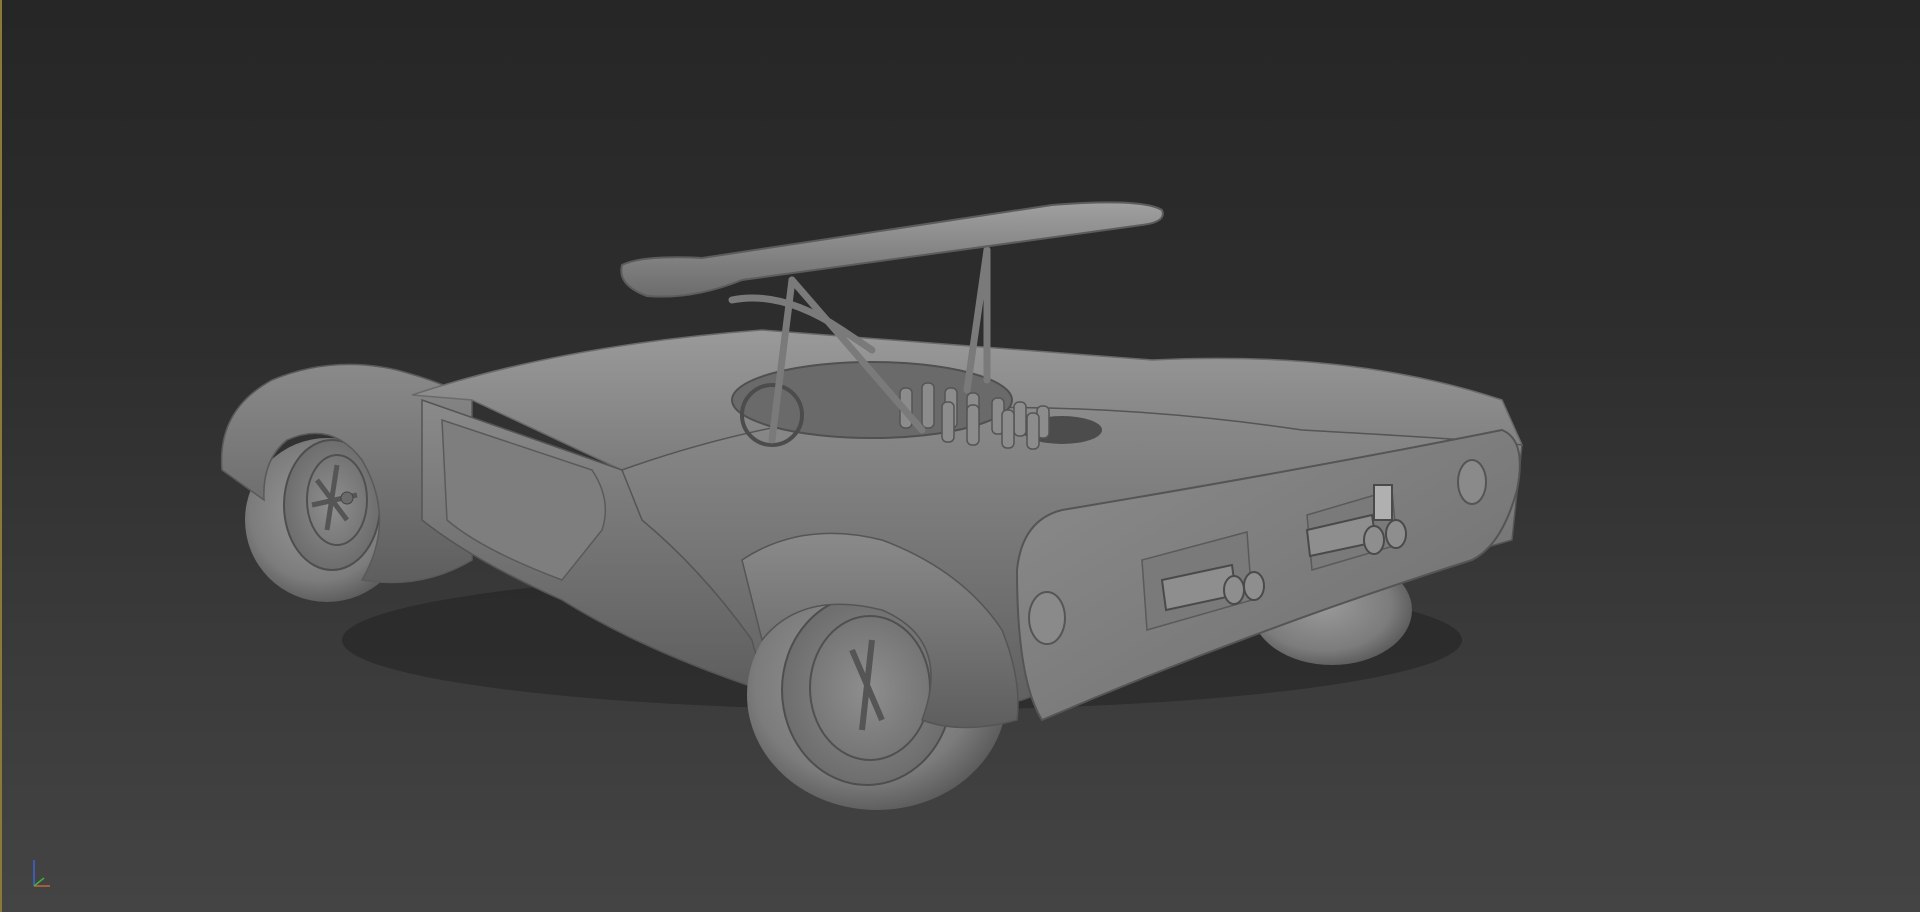 Image resolution: width=1920 pixels, height=912 pixels. What do you see at coordinates (41, 873) in the screenshot?
I see `axis-gizmo` at bounding box center [41, 873].